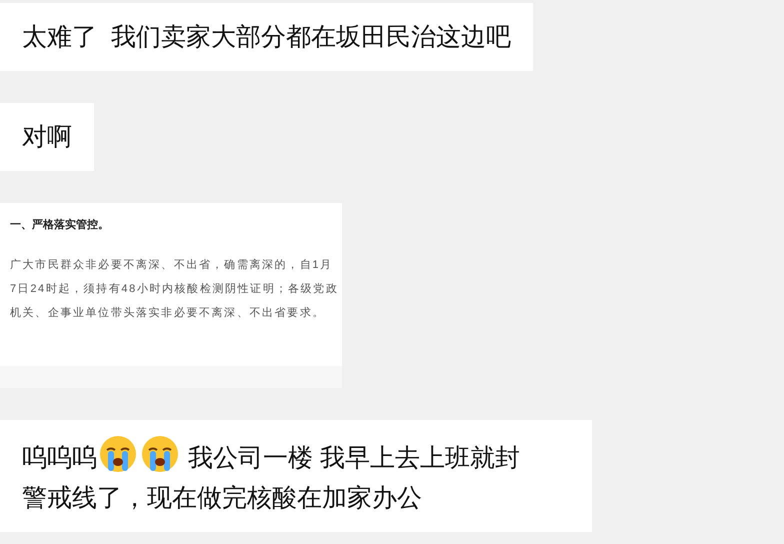 The image size is (784, 544). I want to click on message-text: 呜呜呜, so click(59, 458).